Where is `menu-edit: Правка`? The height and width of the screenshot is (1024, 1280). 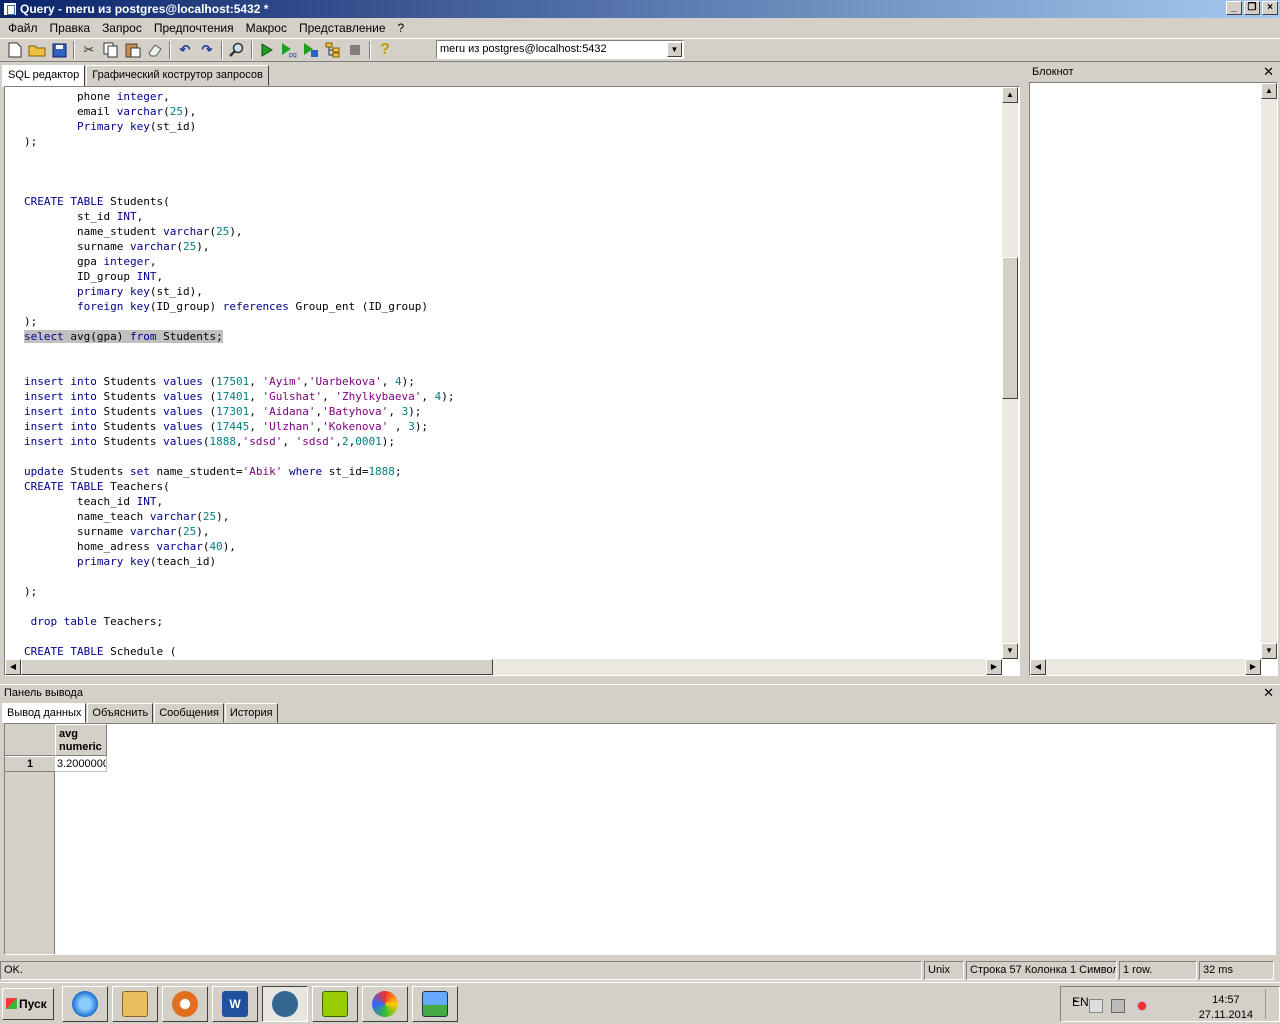 menu-edit: Правка is located at coordinates (70, 28).